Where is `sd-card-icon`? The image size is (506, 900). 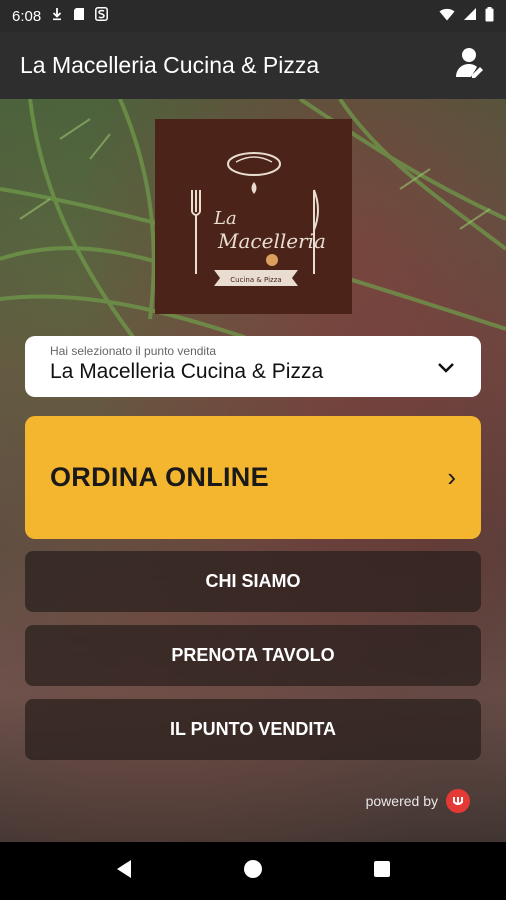
sd-card-icon is located at coordinates (79, 16).